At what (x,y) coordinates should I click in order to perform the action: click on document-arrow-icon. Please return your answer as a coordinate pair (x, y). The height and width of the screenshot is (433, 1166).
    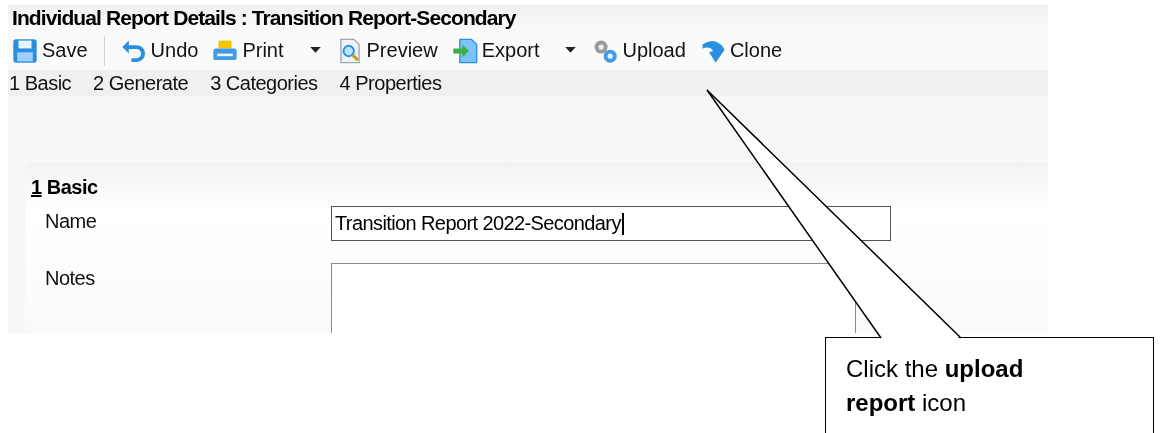
    Looking at the image, I should click on (464, 50).